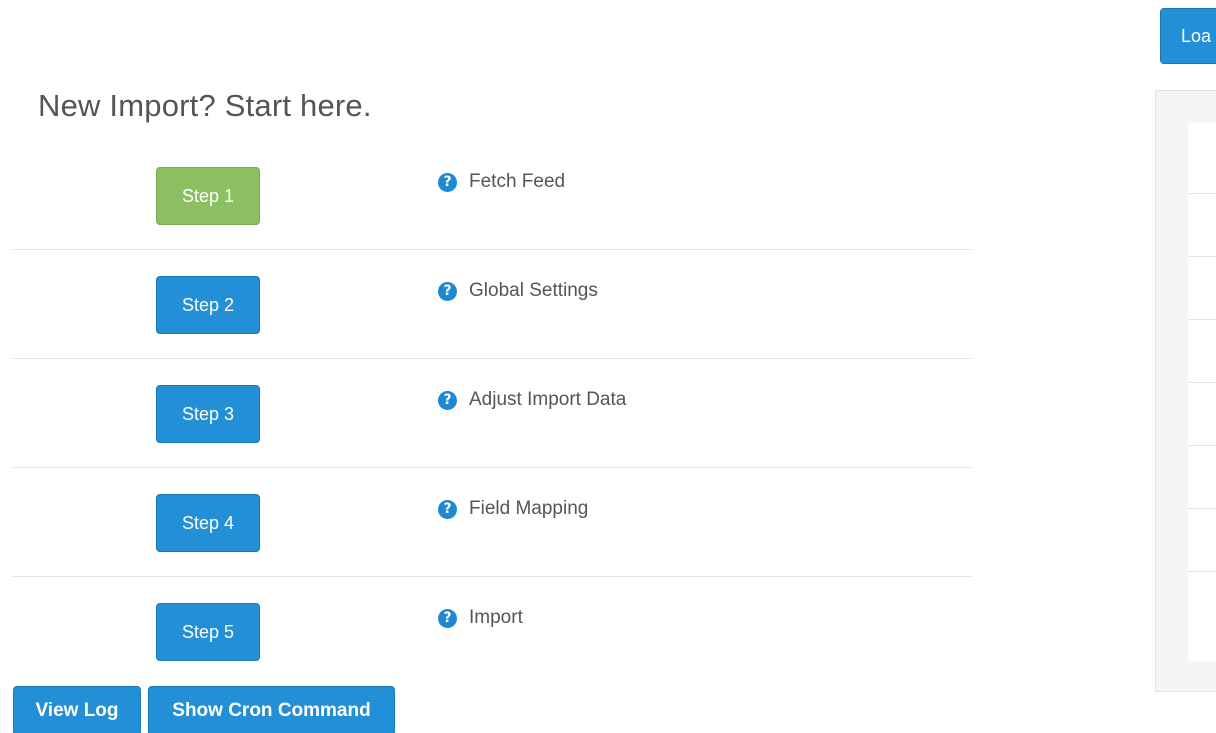  Describe the element at coordinates (529, 508) in the screenshot. I see `step-4-title: Field Mapping` at that location.